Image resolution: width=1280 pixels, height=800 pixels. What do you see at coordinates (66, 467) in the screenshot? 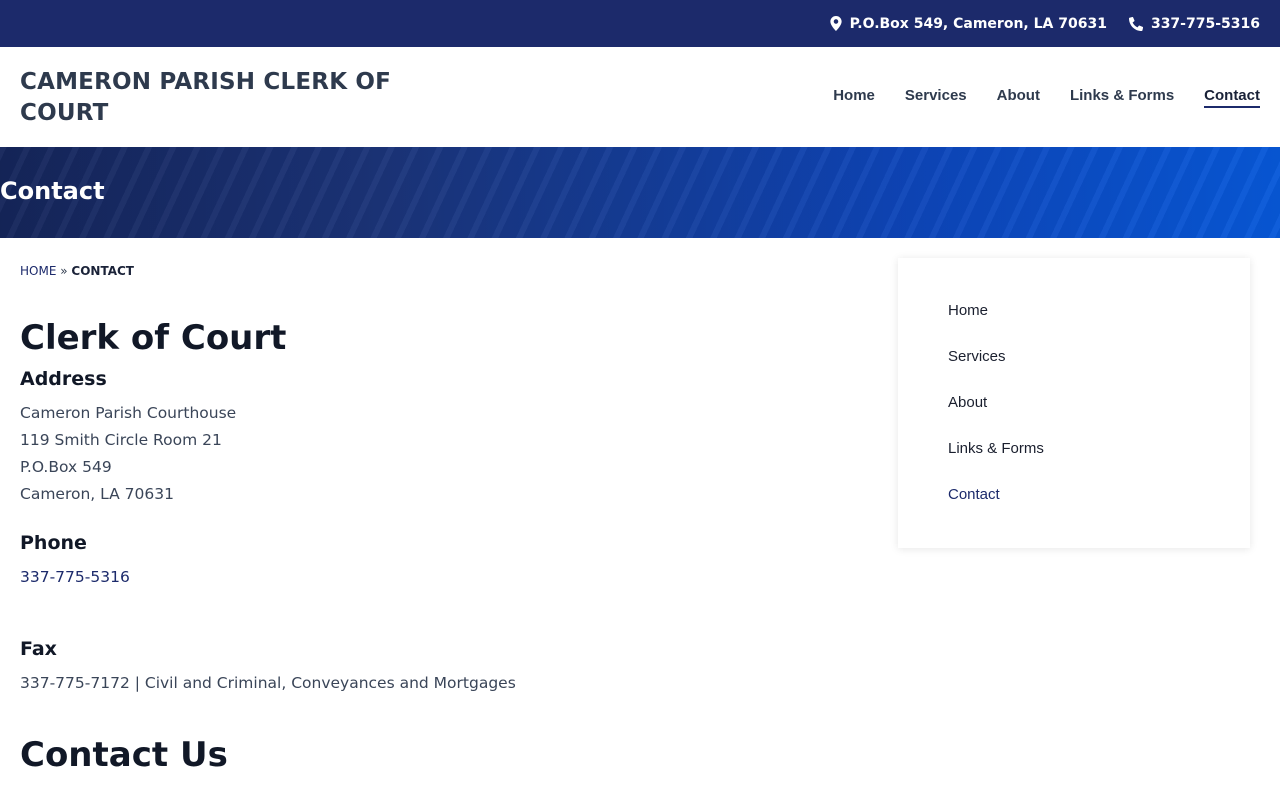
I see `address-line: P.O.Box 549` at bounding box center [66, 467].